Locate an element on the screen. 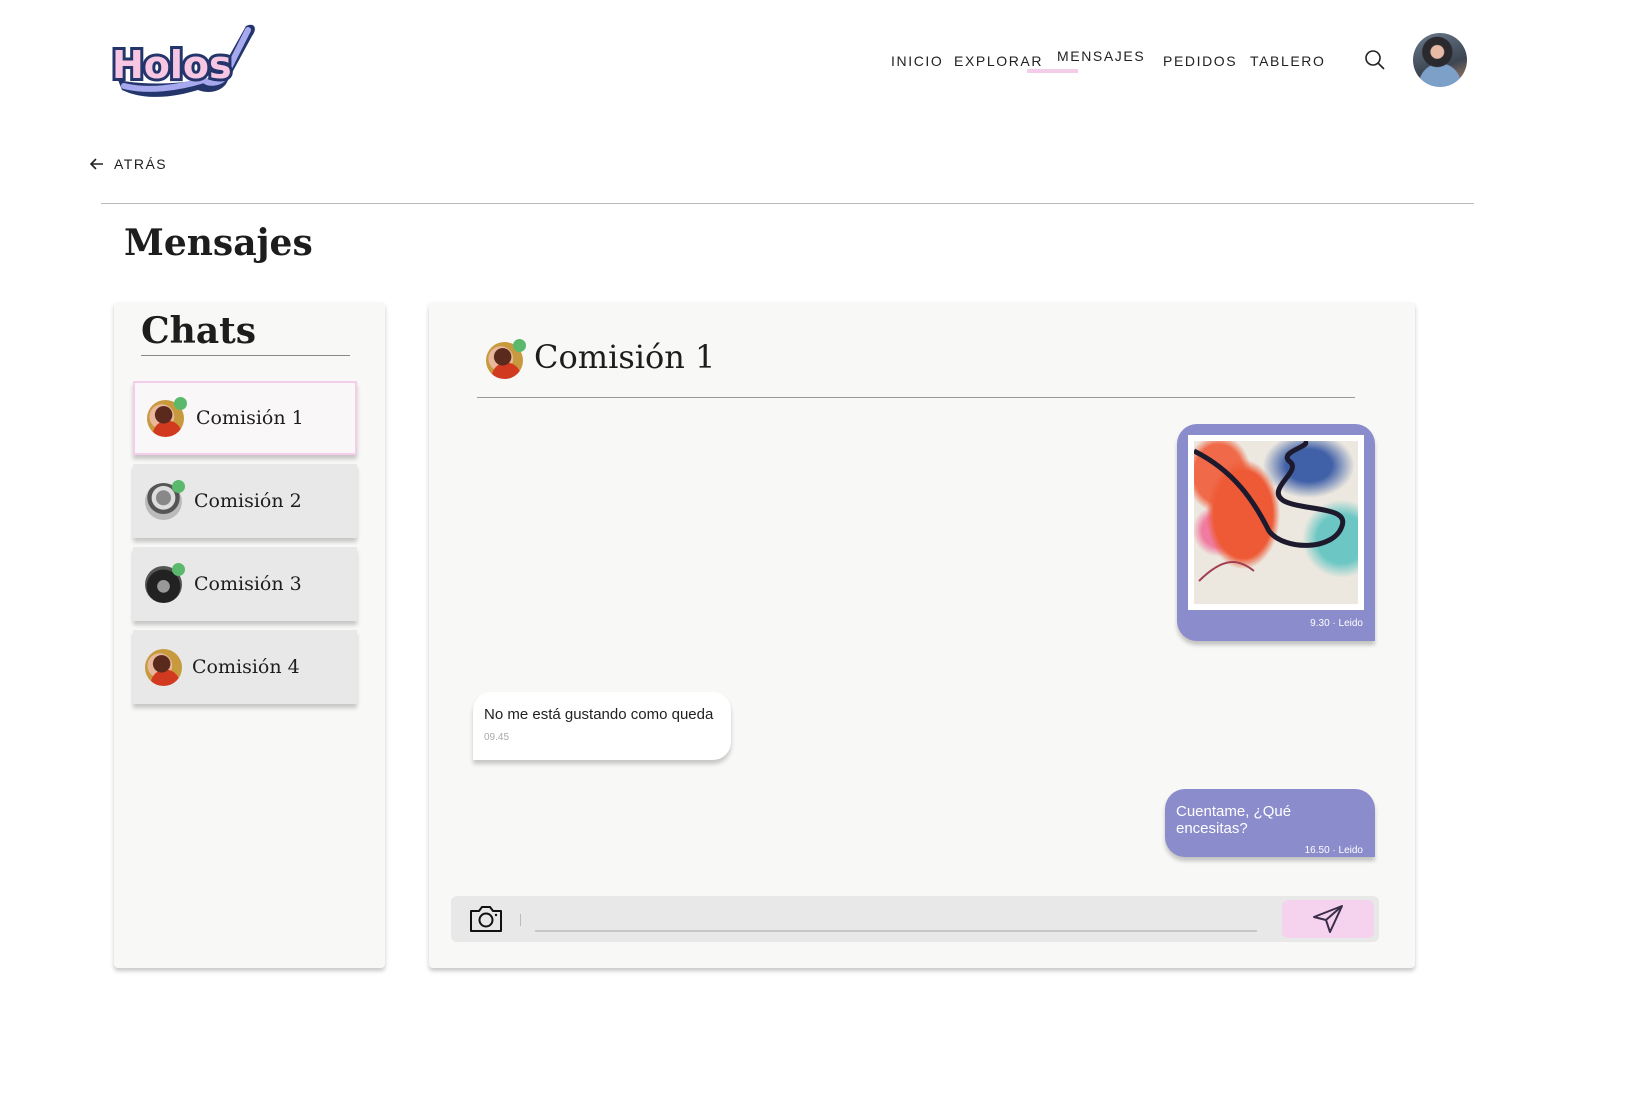 The width and height of the screenshot is (1643, 1108). conversation-title: Comisión 1 is located at coordinates (625, 357).